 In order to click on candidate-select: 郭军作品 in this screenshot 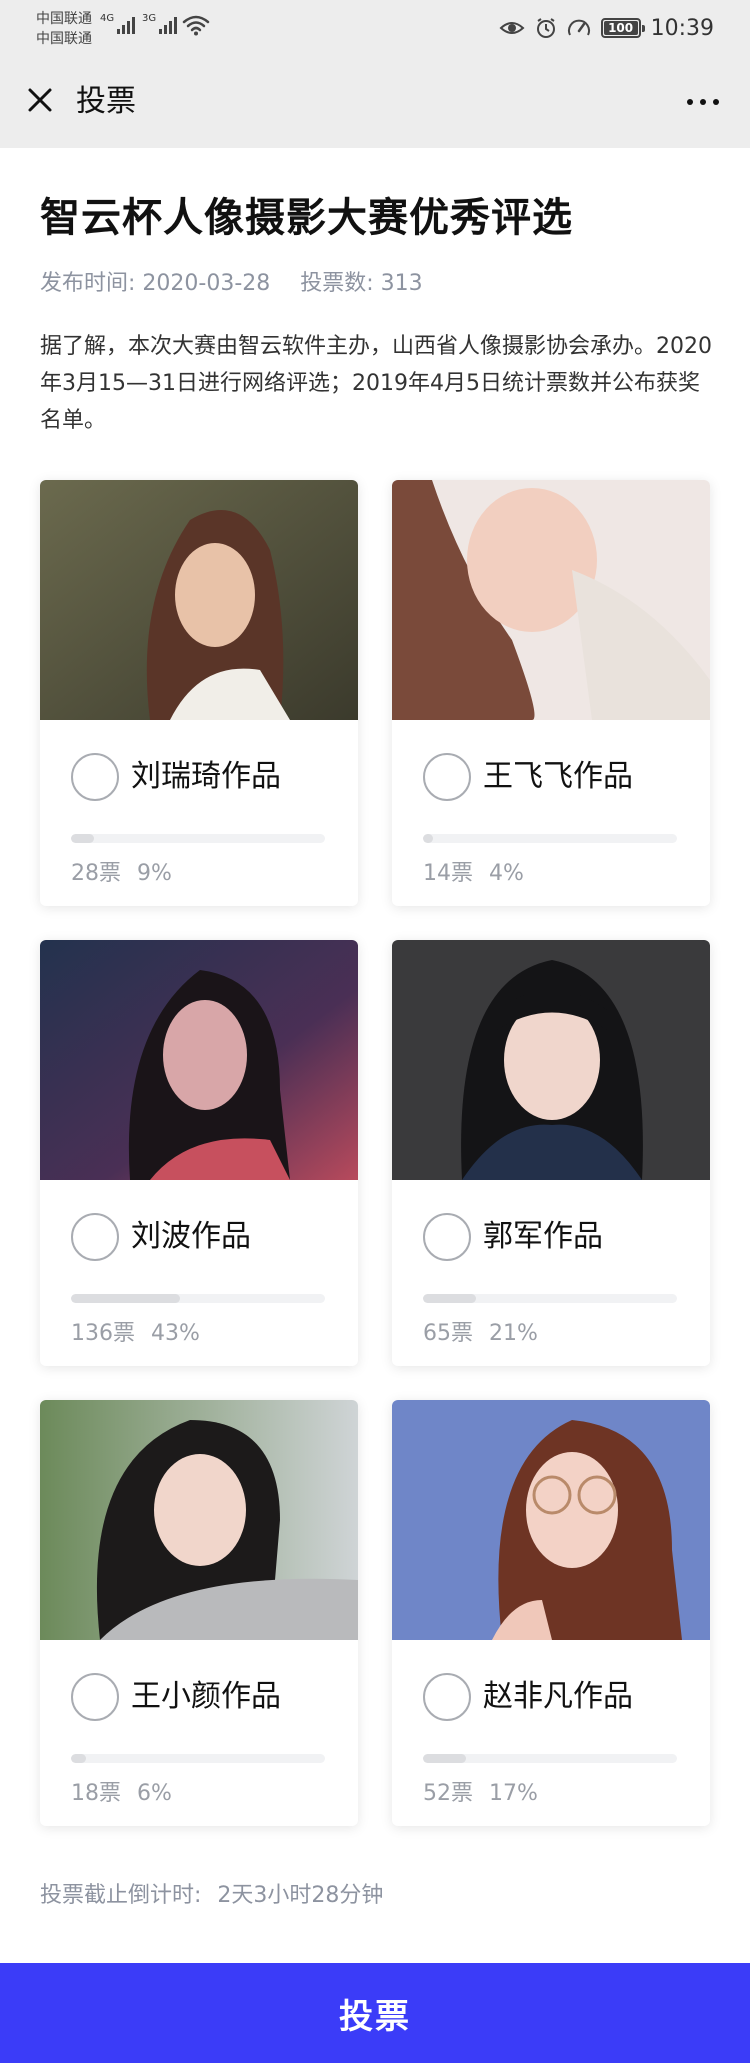, I will do `click(513, 1237)`.